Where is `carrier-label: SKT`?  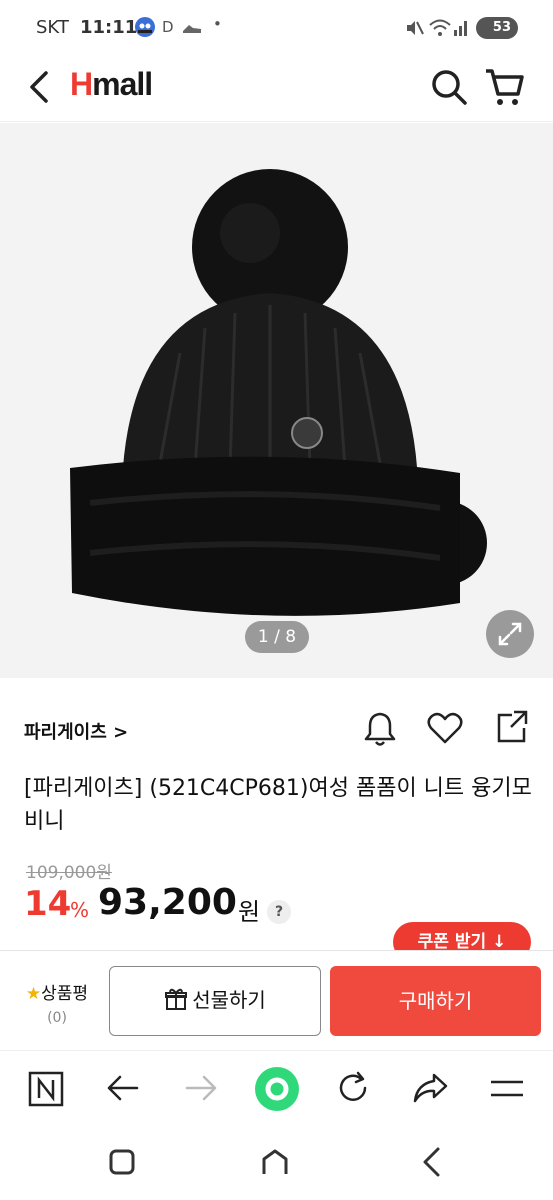 carrier-label: SKT is located at coordinates (52, 27).